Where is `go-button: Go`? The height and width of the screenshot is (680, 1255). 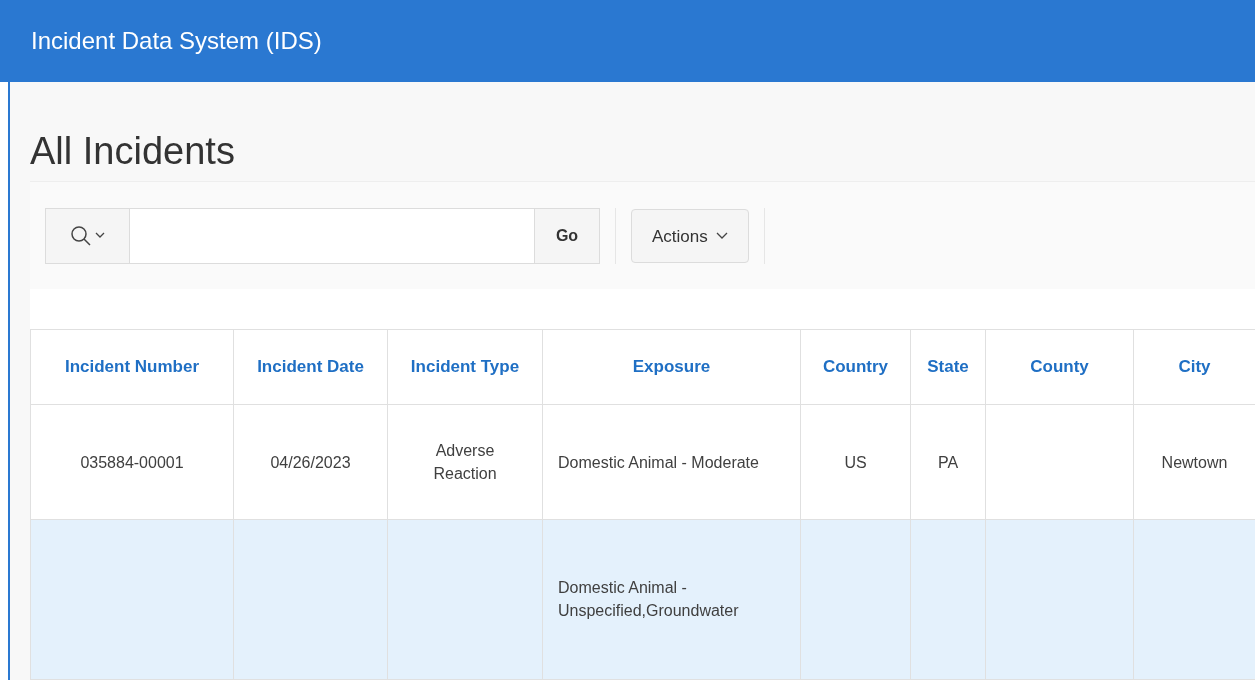
go-button: Go is located at coordinates (566, 236).